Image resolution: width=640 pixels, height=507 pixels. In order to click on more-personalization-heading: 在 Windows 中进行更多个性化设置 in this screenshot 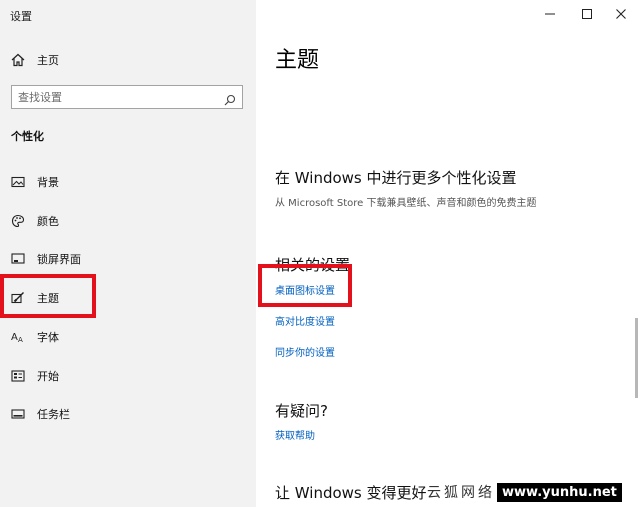, I will do `click(396, 178)`.